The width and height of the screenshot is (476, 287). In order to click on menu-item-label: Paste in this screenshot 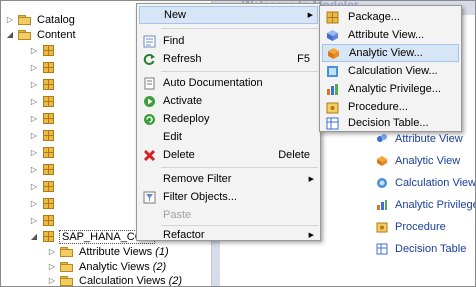, I will do `click(177, 215)`.